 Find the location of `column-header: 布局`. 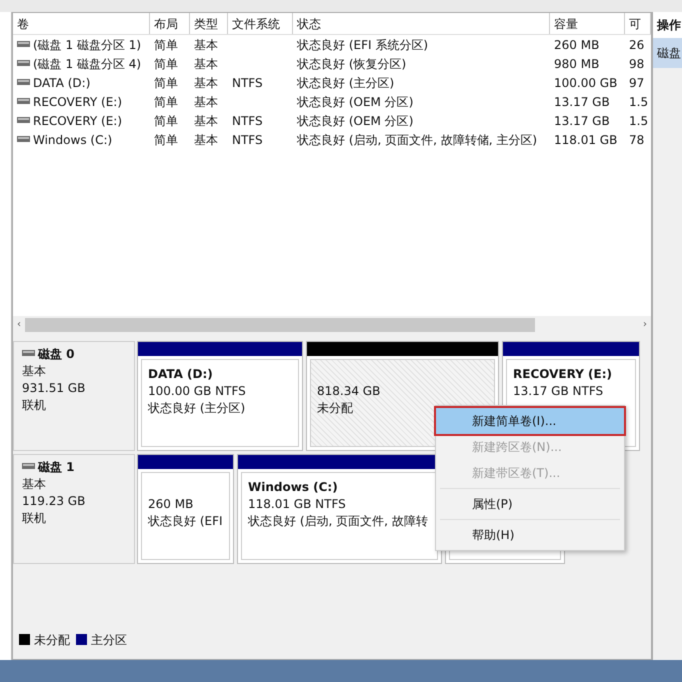

column-header: 布局 is located at coordinates (170, 23).